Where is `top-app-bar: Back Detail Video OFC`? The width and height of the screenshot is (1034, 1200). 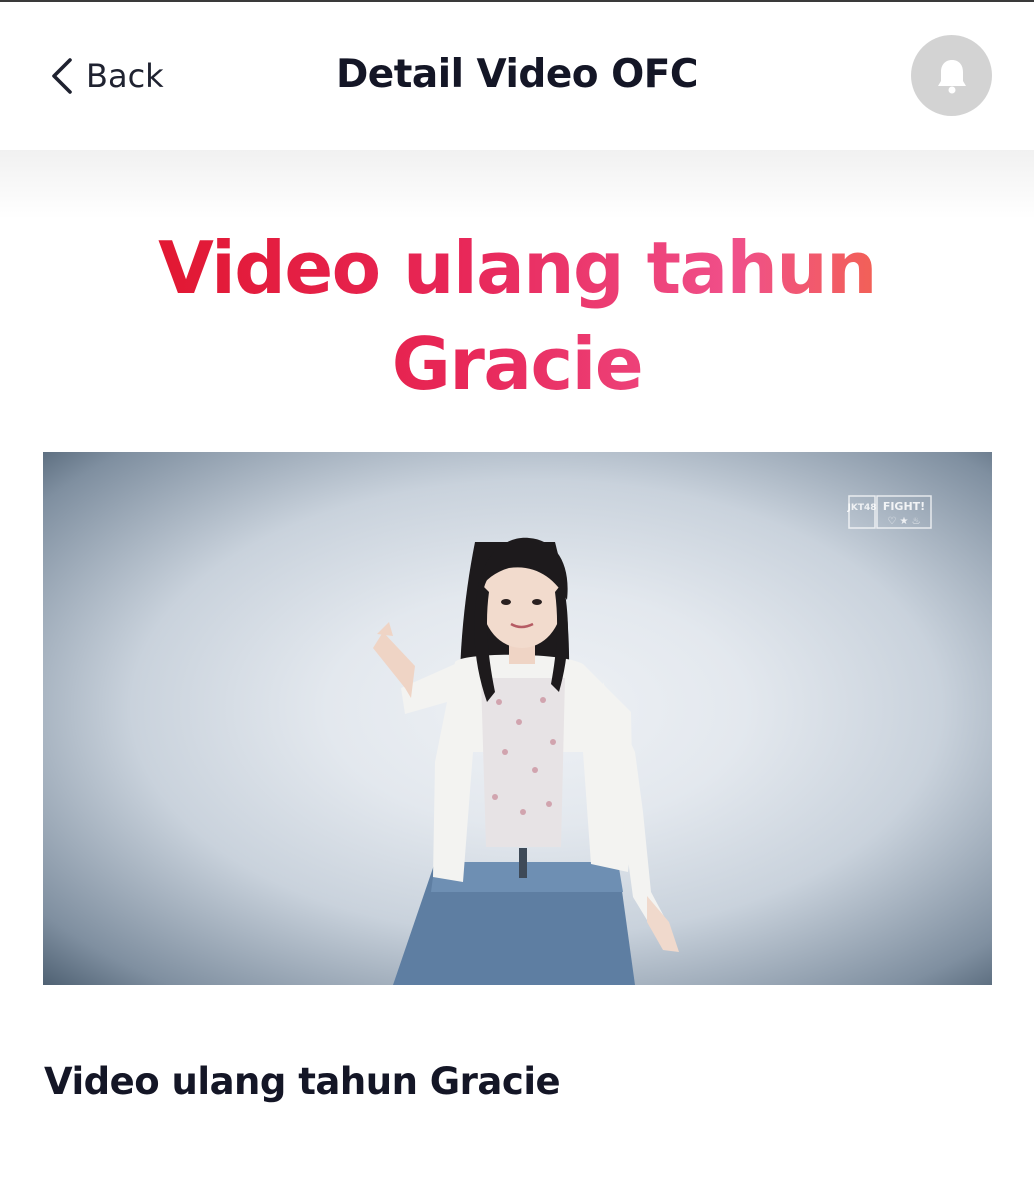
top-app-bar: Back Detail Video OFC is located at coordinates (517, 76).